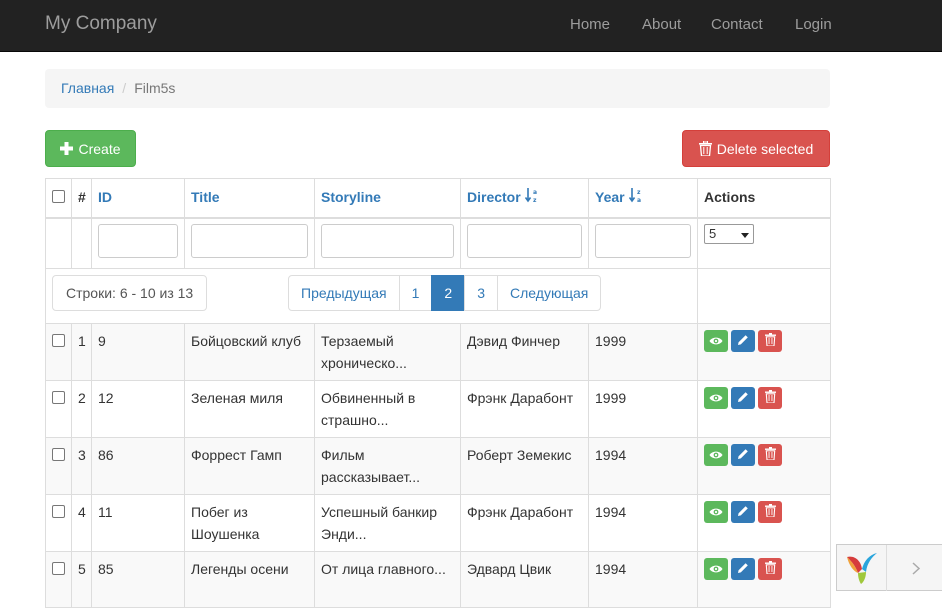  Describe the element at coordinates (249, 351) in the screenshot. I see `row-title: Бойцовский клуб` at that location.